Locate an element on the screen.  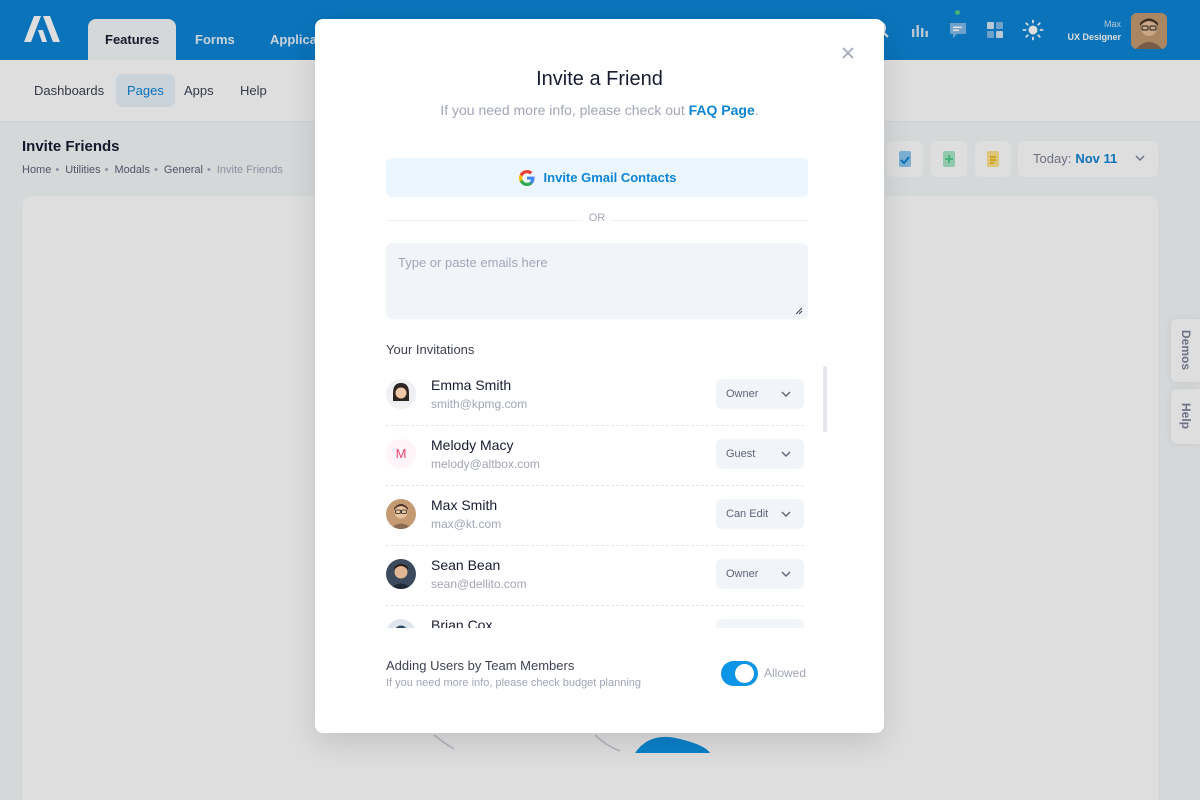
invitee-name: Emma Smith is located at coordinates (471, 385).